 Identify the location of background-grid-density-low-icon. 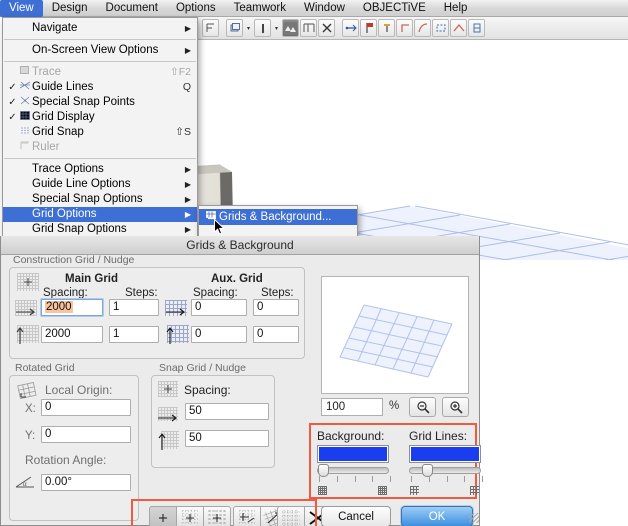
(322, 490).